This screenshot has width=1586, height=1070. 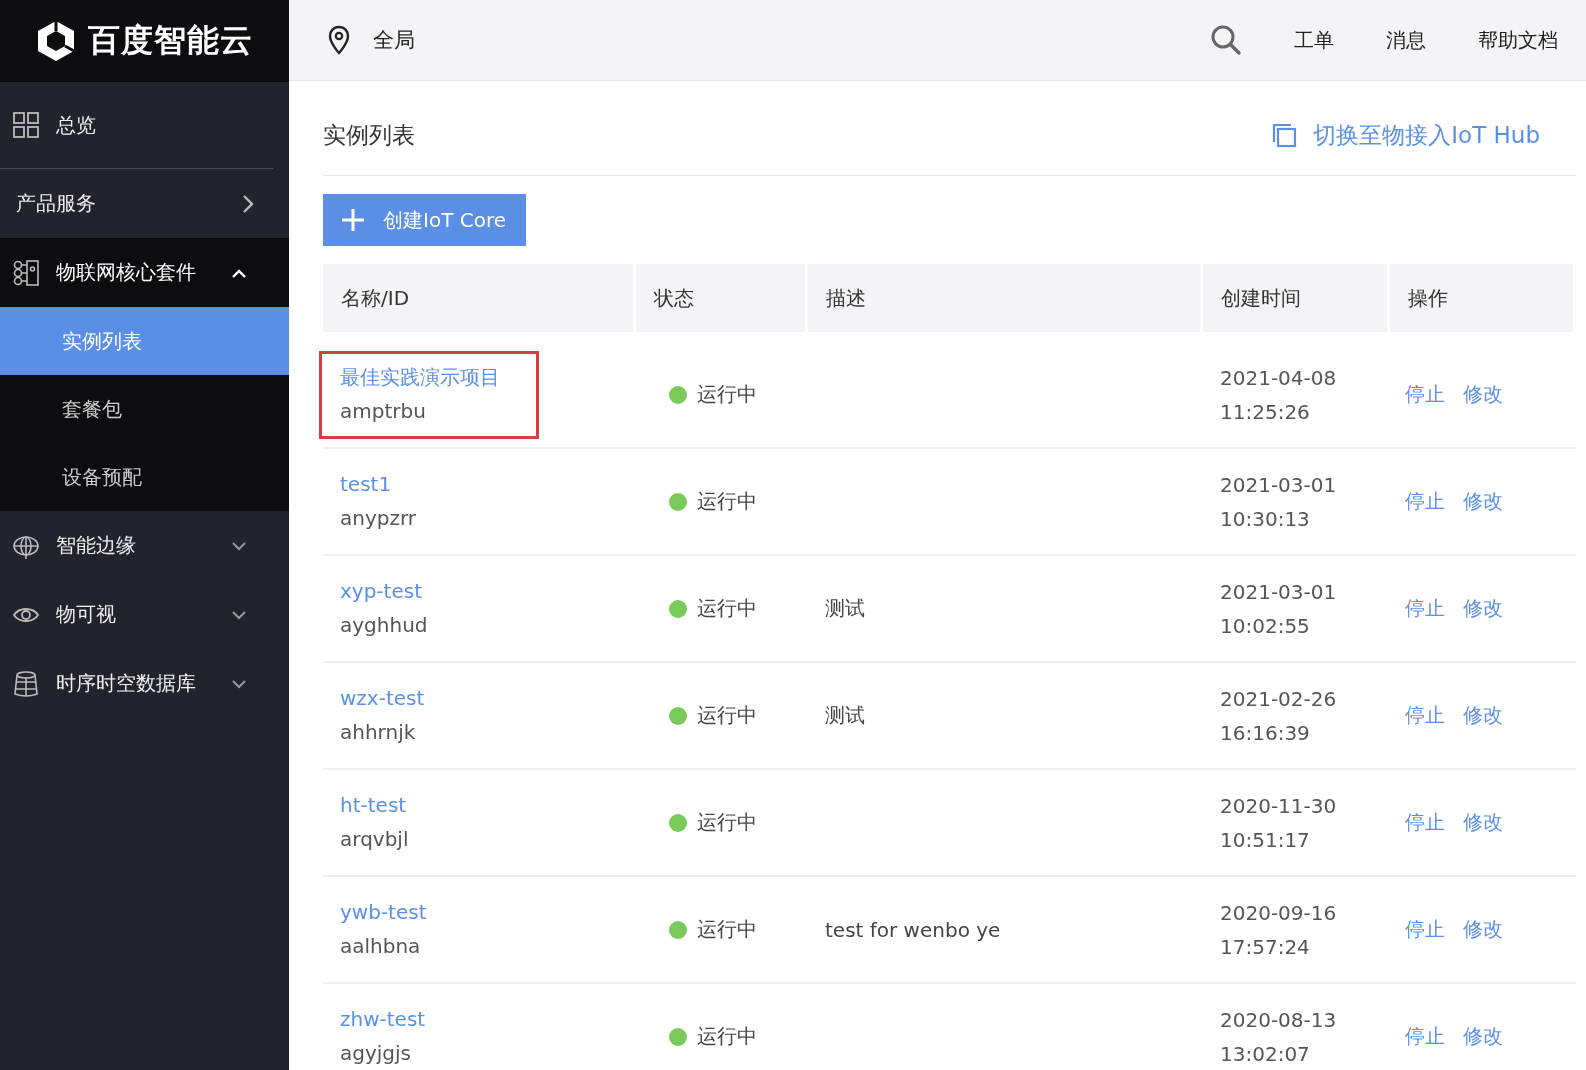 What do you see at coordinates (1314, 40) in the screenshot?
I see `header-link: 工单` at bounding box center [1314, 40].